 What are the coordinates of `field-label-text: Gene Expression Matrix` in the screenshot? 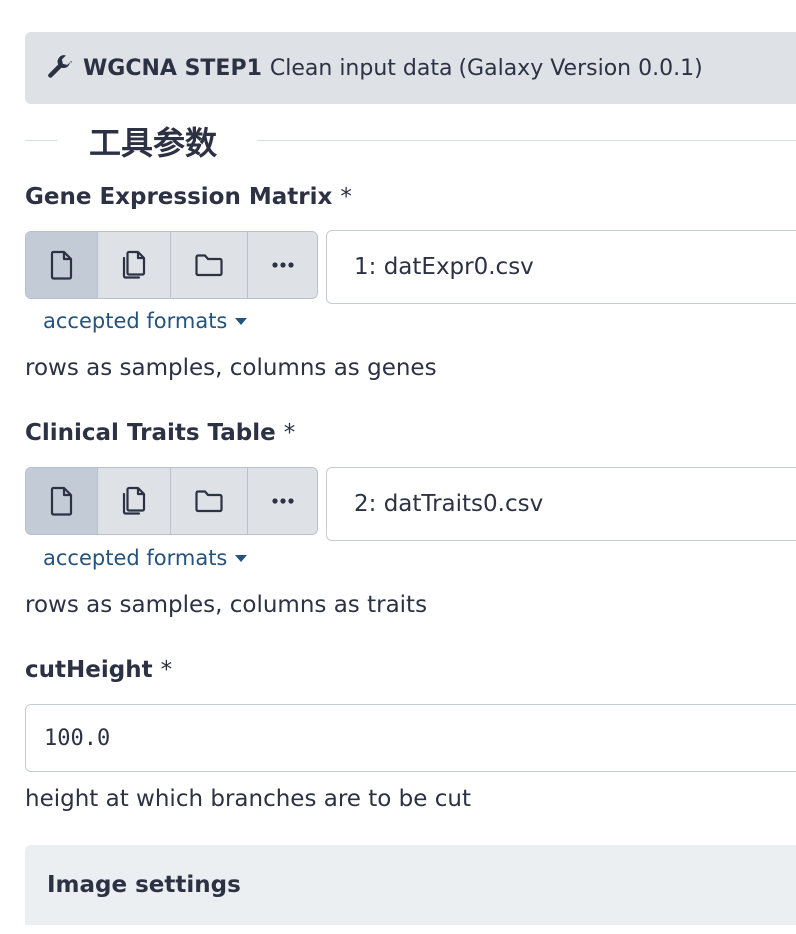 It's located at (179, 197).